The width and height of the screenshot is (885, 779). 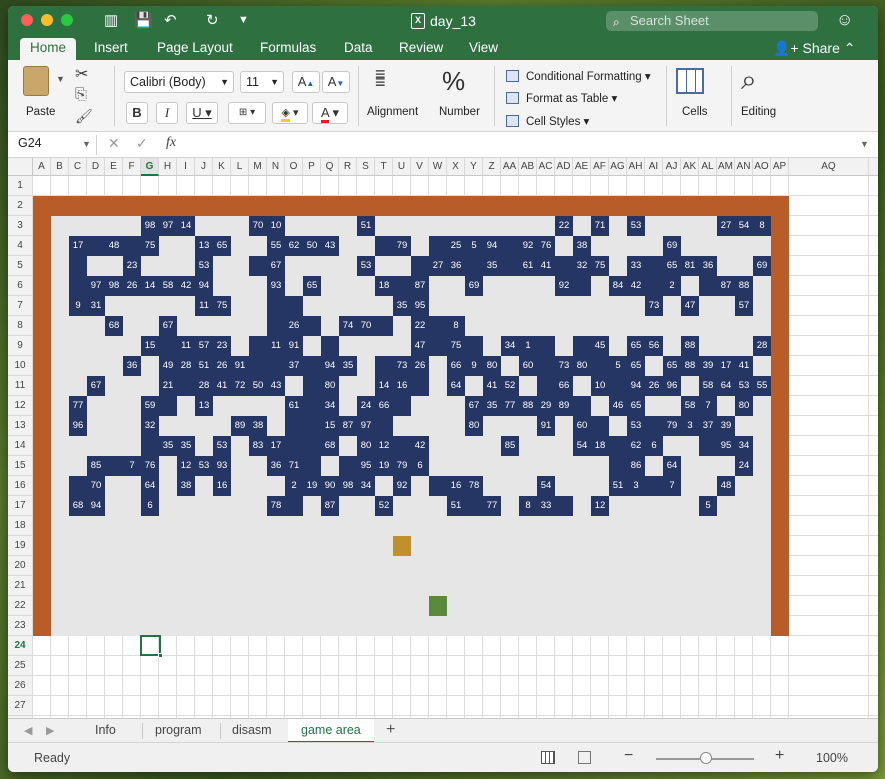 What do you see at coordinates (708, 167) in the screenshot?
I see `column-header-al: AL` at bounding box center [708, 167].